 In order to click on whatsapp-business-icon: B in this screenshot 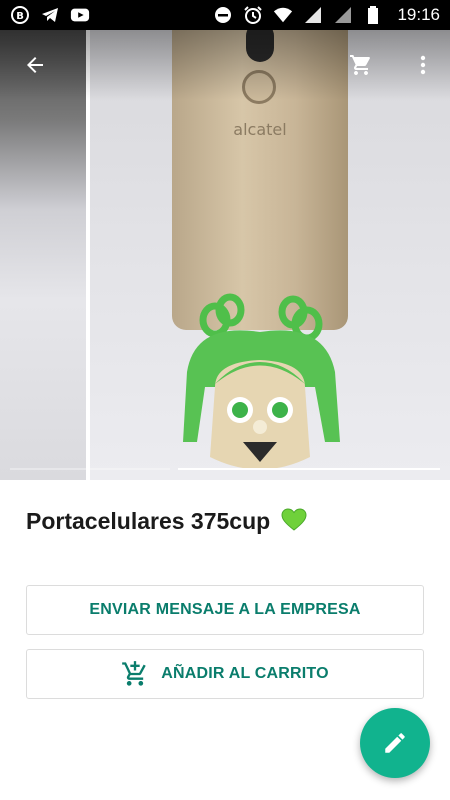, I will do `click(20, 15)`.